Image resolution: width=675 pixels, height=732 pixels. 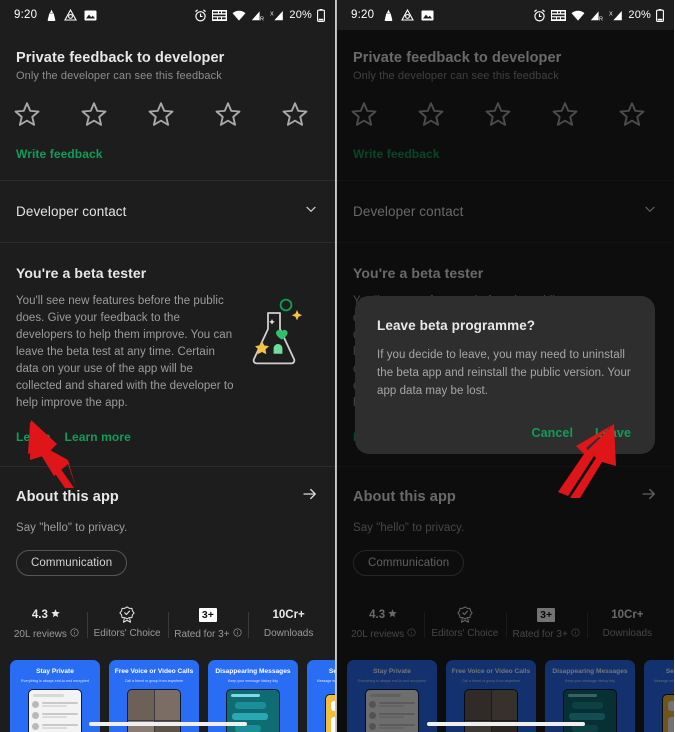 I want to click on beta-links: Leave Learn more, so click(x=167, y=428).